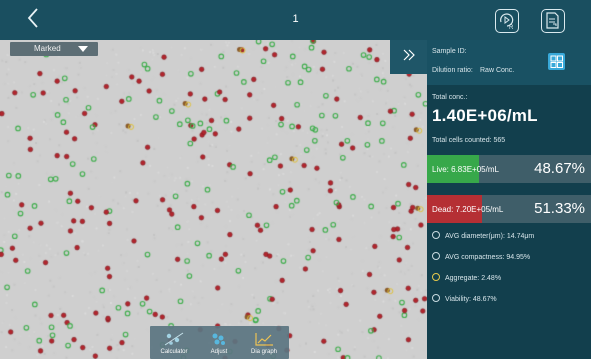 This screenshot has width=591, height=359. What do you see at coordinates (518, 257) in the screenshot?
I see `avg-compactness-value: 94.95%` at bounding box center [518, 257].